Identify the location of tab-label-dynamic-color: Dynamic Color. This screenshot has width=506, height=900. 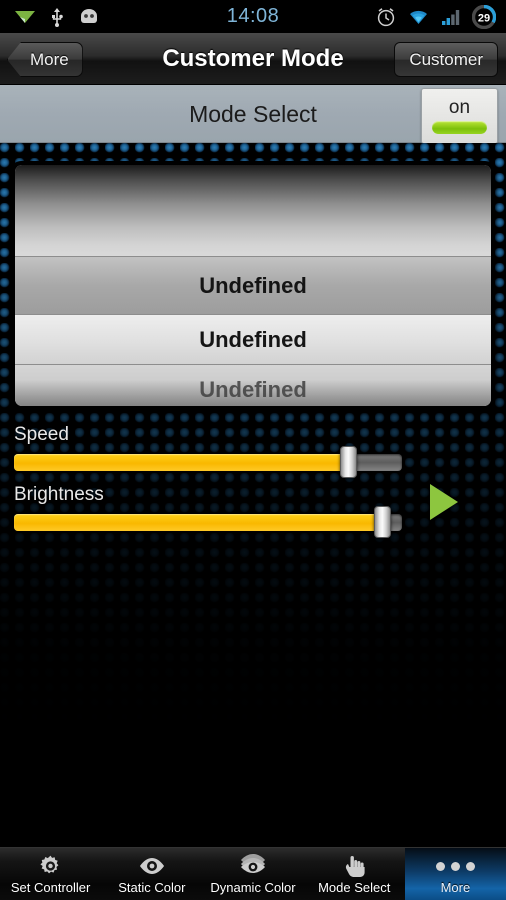
(253, 887).